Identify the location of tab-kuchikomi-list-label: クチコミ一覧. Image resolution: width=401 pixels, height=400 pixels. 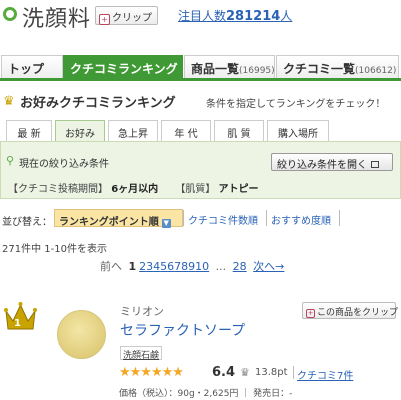
(319, 69).